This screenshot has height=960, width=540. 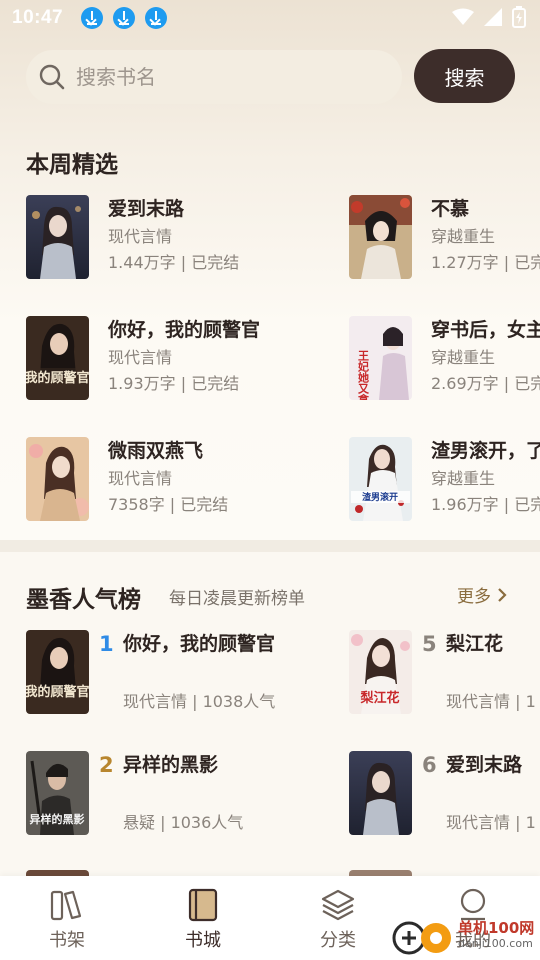 What do you see at coordinates (72, 165) in the screenshot?
I see `weekly-picks-title: 本周精选` at bounding box center [72, 165].